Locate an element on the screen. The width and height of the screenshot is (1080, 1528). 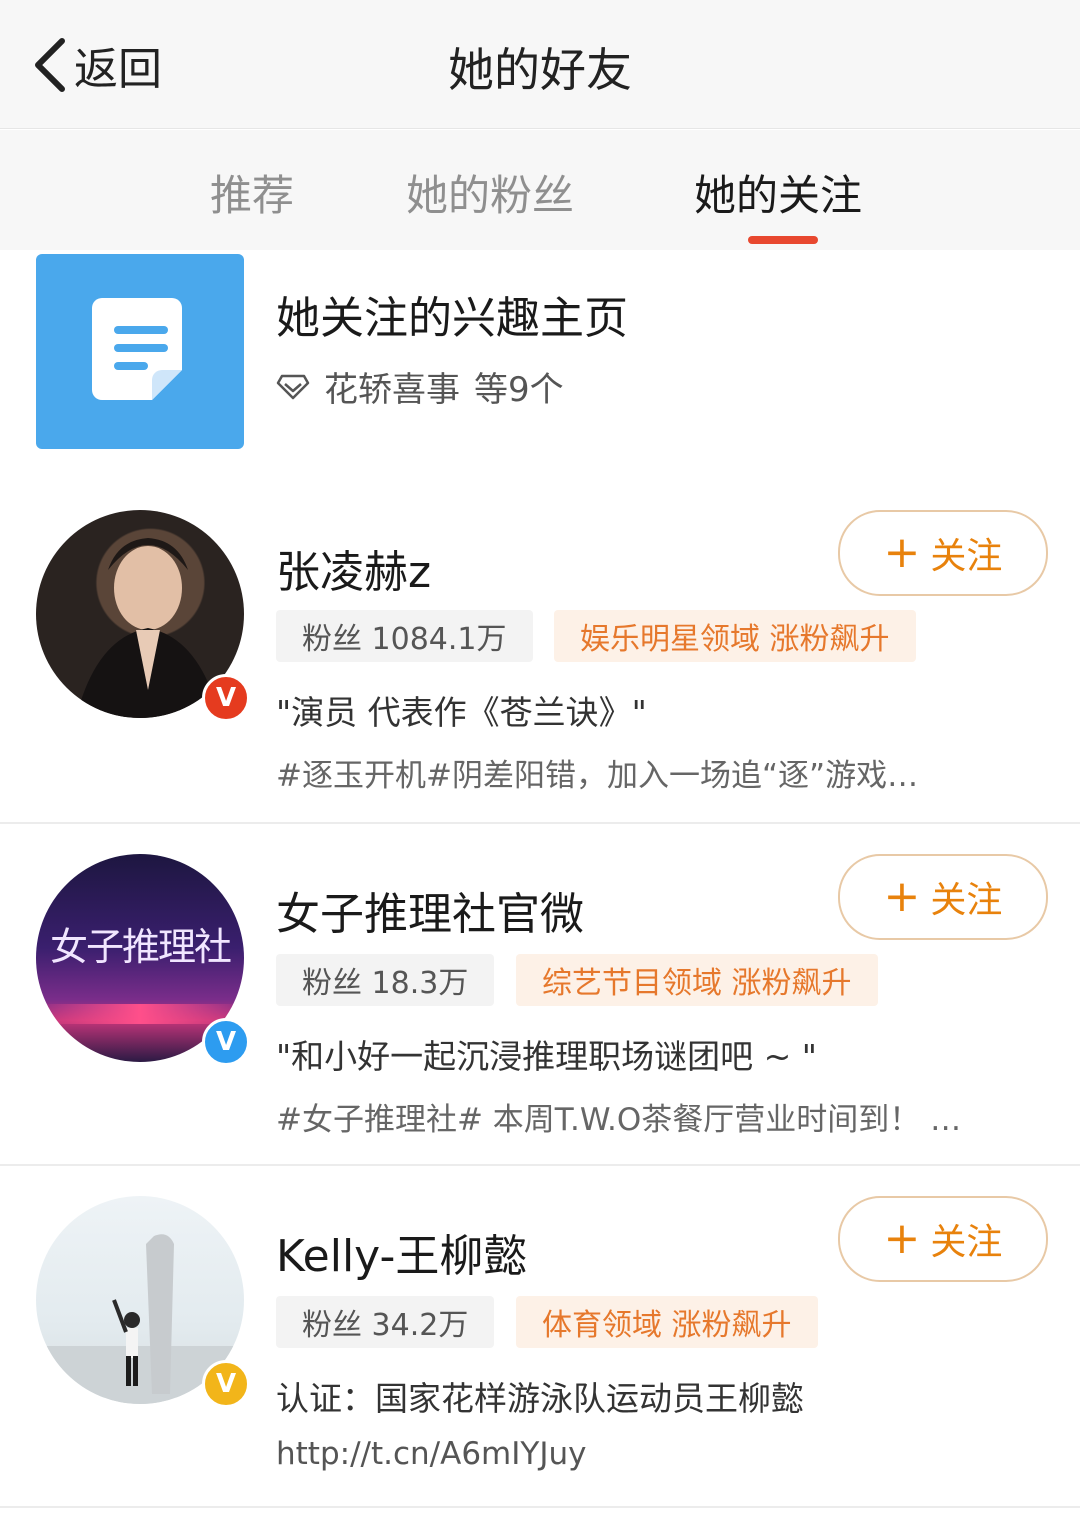
nav-header: 返回 她的好友 is located at coordinates (540, 64).